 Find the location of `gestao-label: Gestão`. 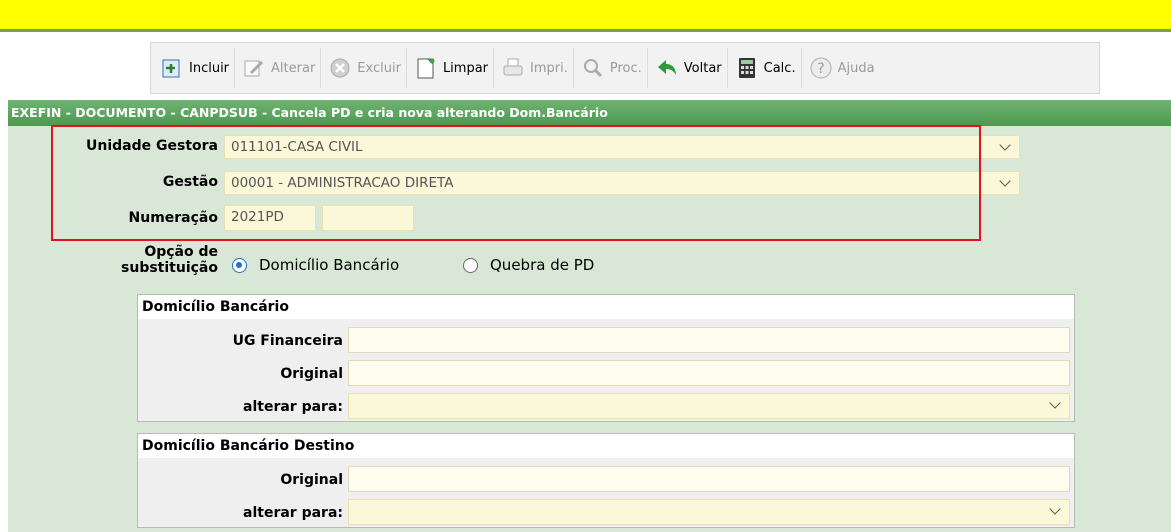

gestao-label: Gestão is located at coordinates (190, 182).